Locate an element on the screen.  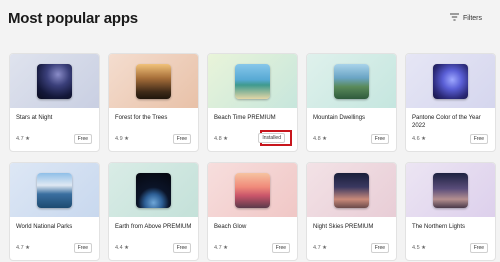
filters-button: Filters is located at coordinates (465, 18).